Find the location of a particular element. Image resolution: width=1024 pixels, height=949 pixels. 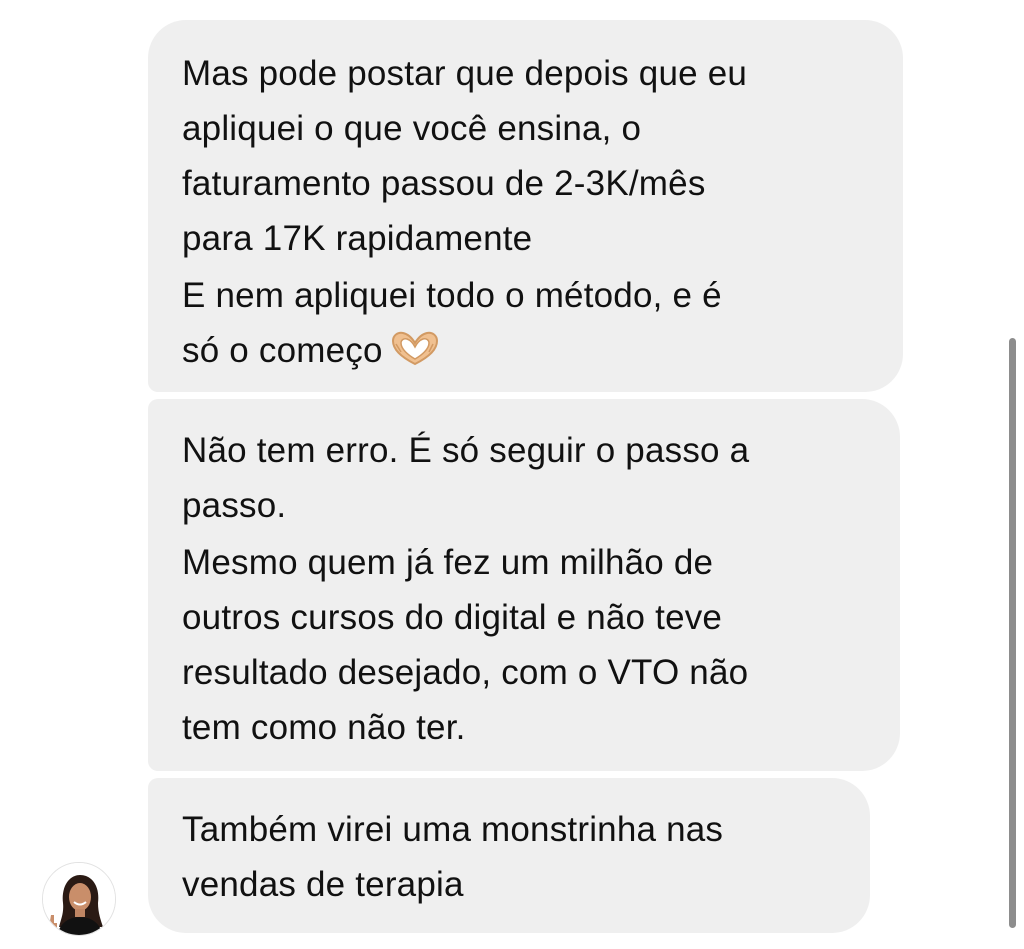

scrollbar is located at coordinates (1012, 633).